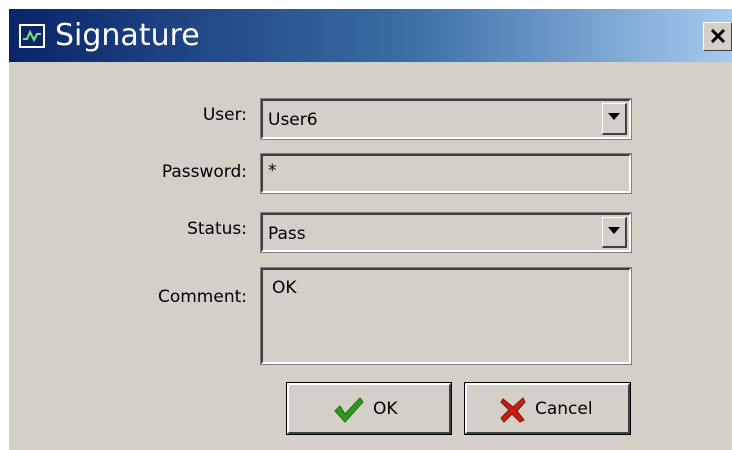 The height and width of the screenshot is (450, 732). Describe the element at coordinates (224, 115) in the screenshot. I see `user-label: User:` at that location.